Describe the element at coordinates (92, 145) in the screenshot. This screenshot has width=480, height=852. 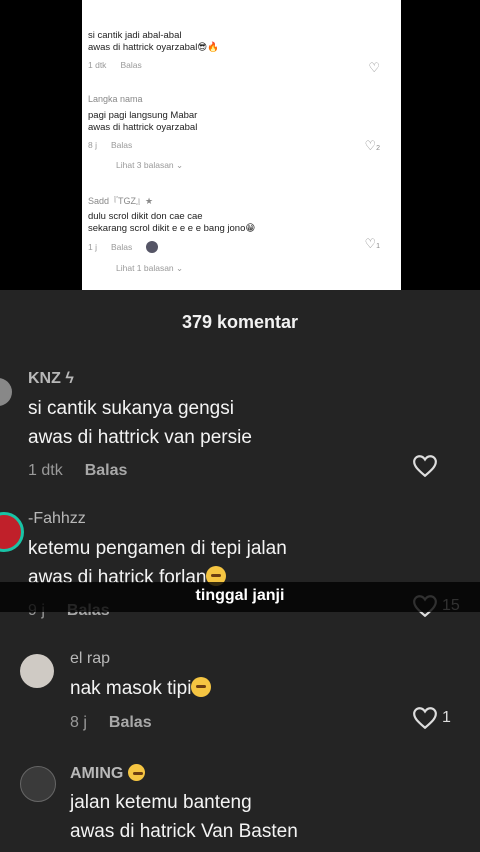
I see `inset-time: 8 j` at that location.